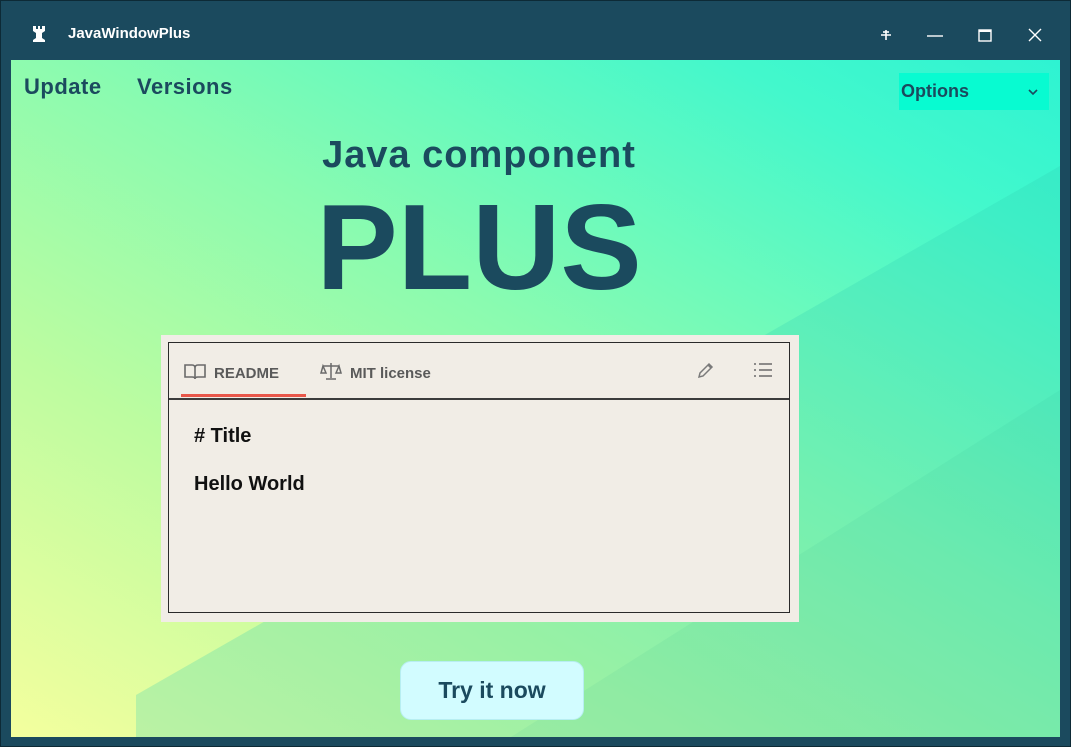 The width and height of the screenshot is (1071, 747). I want to click on markdown-heading: # Title, so click(223, 436).